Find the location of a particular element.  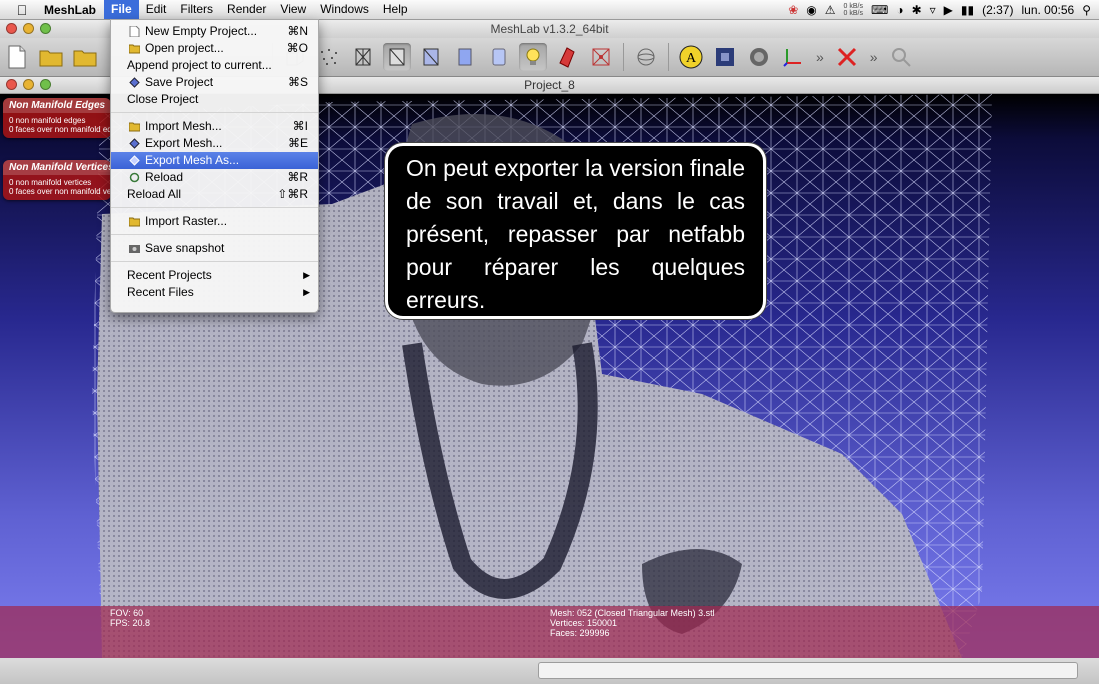

trackball-icon is located at coordinates (646, 57).